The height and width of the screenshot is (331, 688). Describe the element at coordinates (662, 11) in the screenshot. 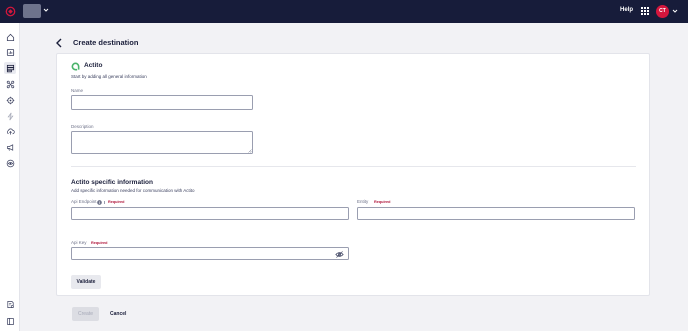

I see `user-avatar: CT` at that location.